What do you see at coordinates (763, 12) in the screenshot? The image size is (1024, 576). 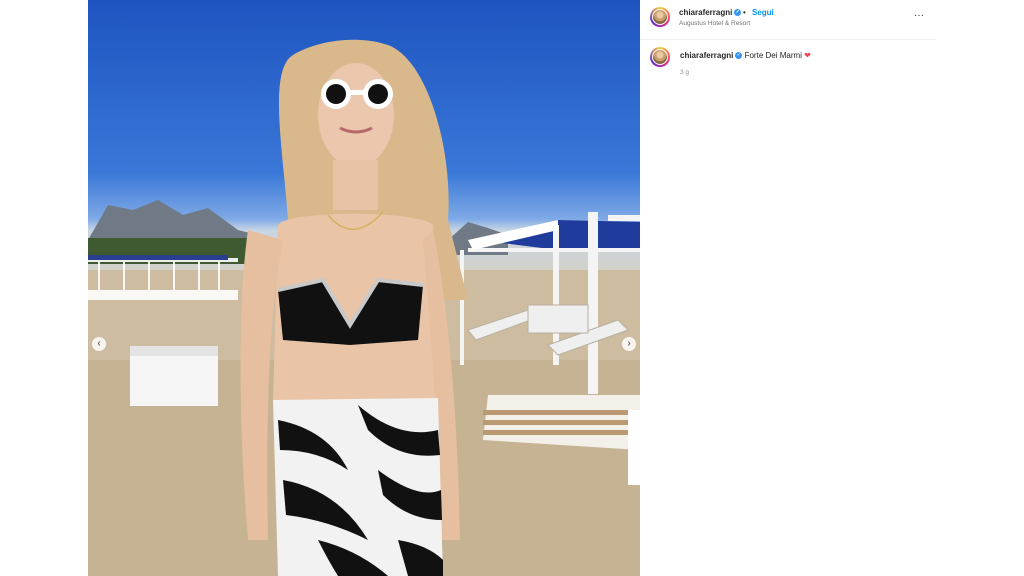 I see `follow-button: Segui` at bounding box center [763, 12].